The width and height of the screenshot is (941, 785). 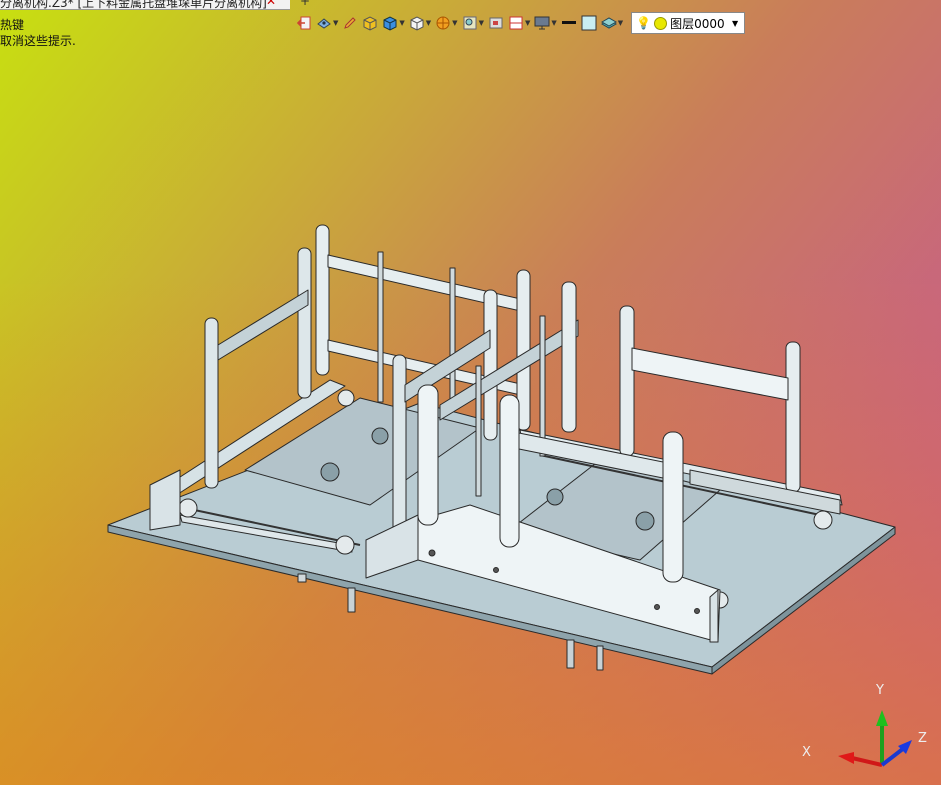 I want to click on section-sphere-icon, so click(x=443, y=23).